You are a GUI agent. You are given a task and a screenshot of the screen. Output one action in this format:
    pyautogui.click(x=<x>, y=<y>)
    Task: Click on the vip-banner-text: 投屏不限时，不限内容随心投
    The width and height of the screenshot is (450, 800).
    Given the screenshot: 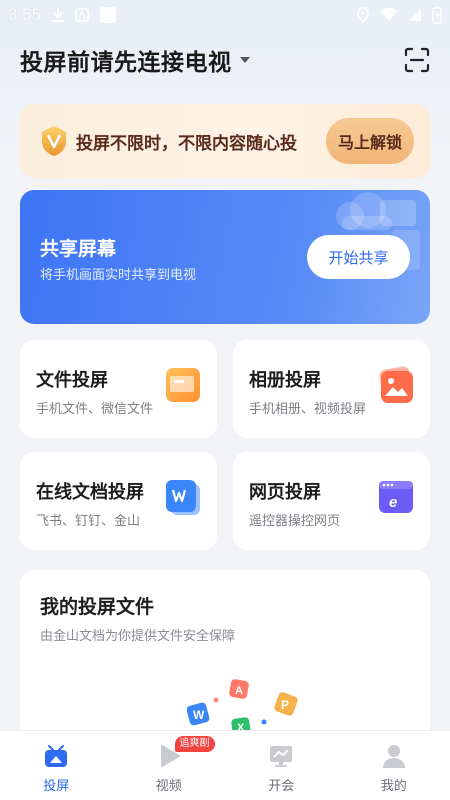 What is the action you would take?
    pyautogui.click(x=186, y=143)
    